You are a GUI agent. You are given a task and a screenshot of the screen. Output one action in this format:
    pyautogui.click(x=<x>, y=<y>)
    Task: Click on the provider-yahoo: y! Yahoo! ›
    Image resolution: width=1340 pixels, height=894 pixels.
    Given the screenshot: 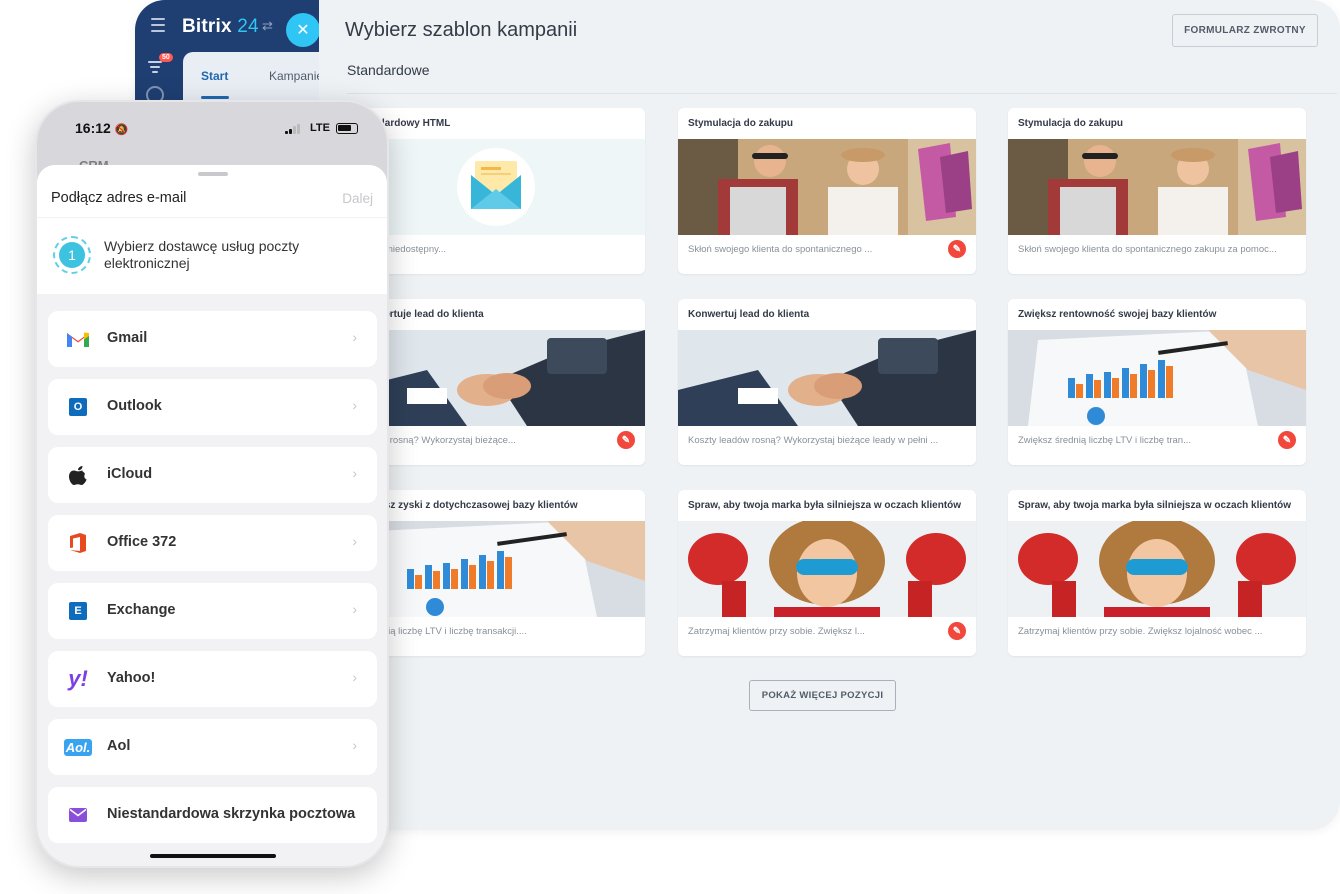 What is the action you would take?
    pyautogui.click(x=212, y=679)
    